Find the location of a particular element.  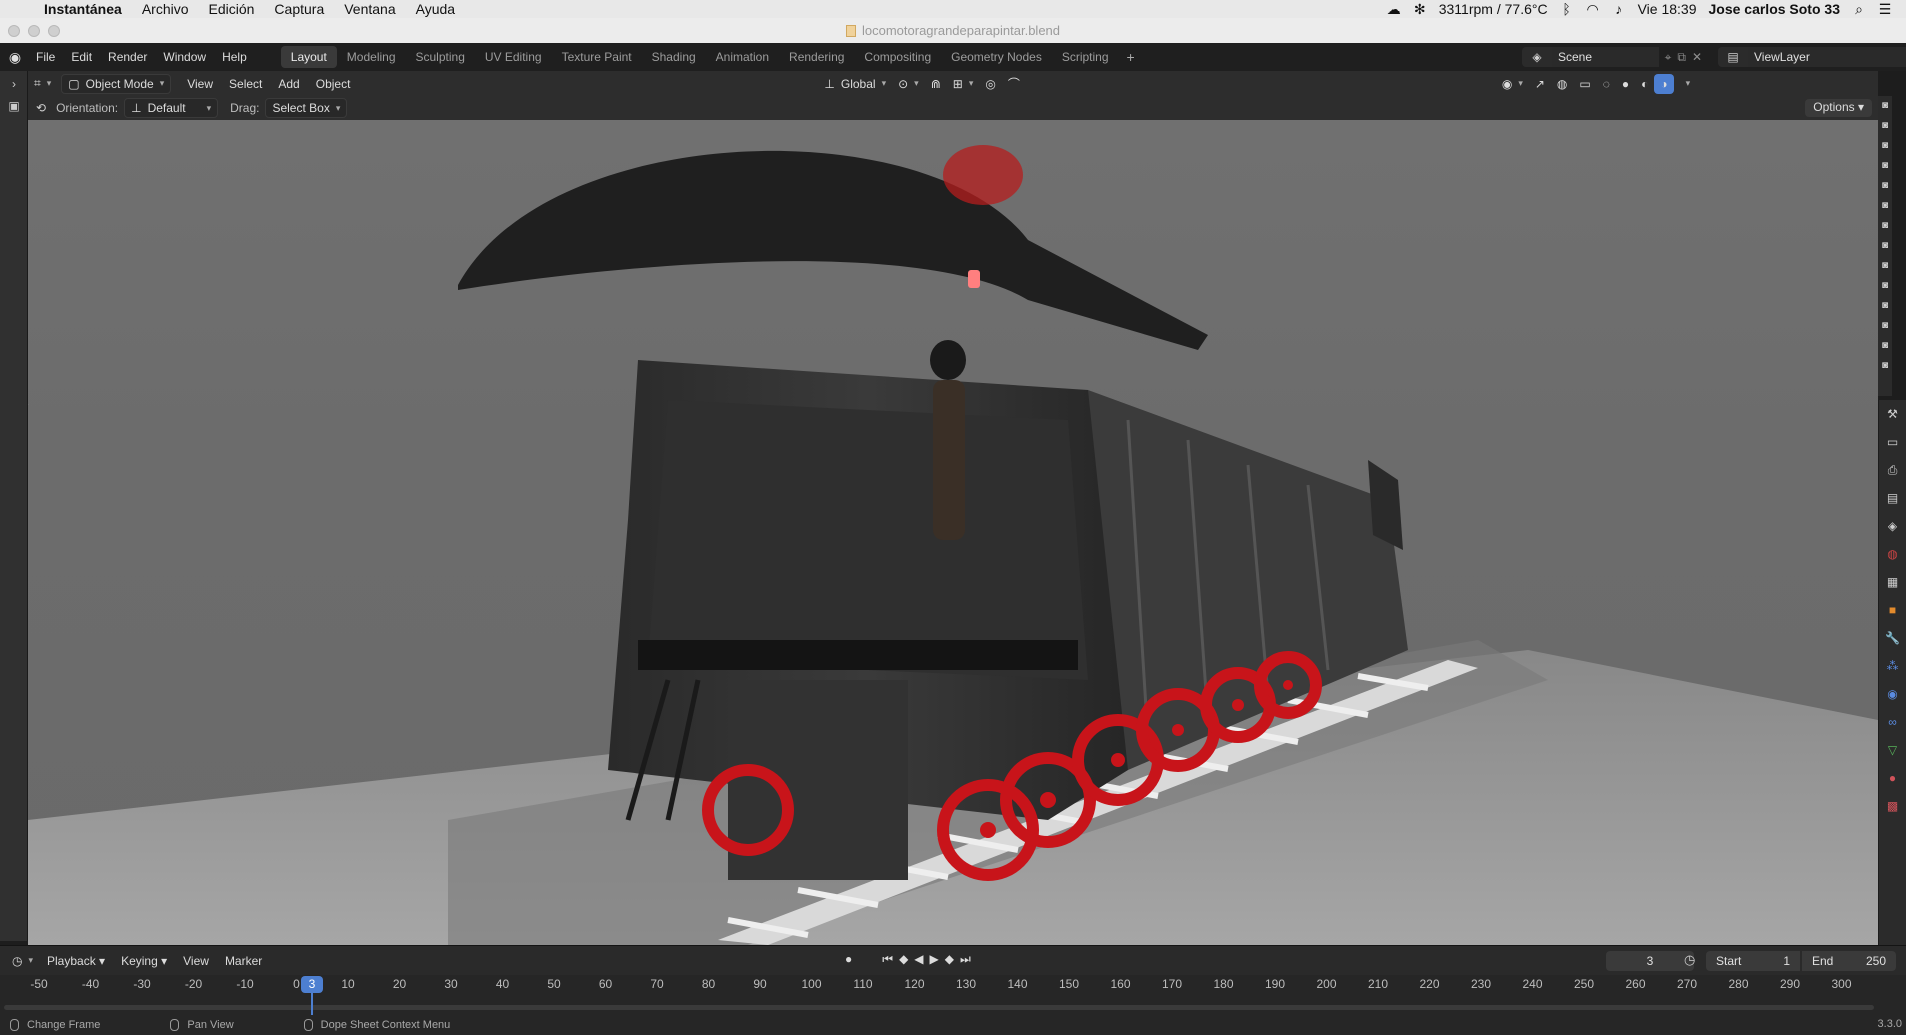

tool-properties-icon: ⚒ is located at coordinates (1892, 414).